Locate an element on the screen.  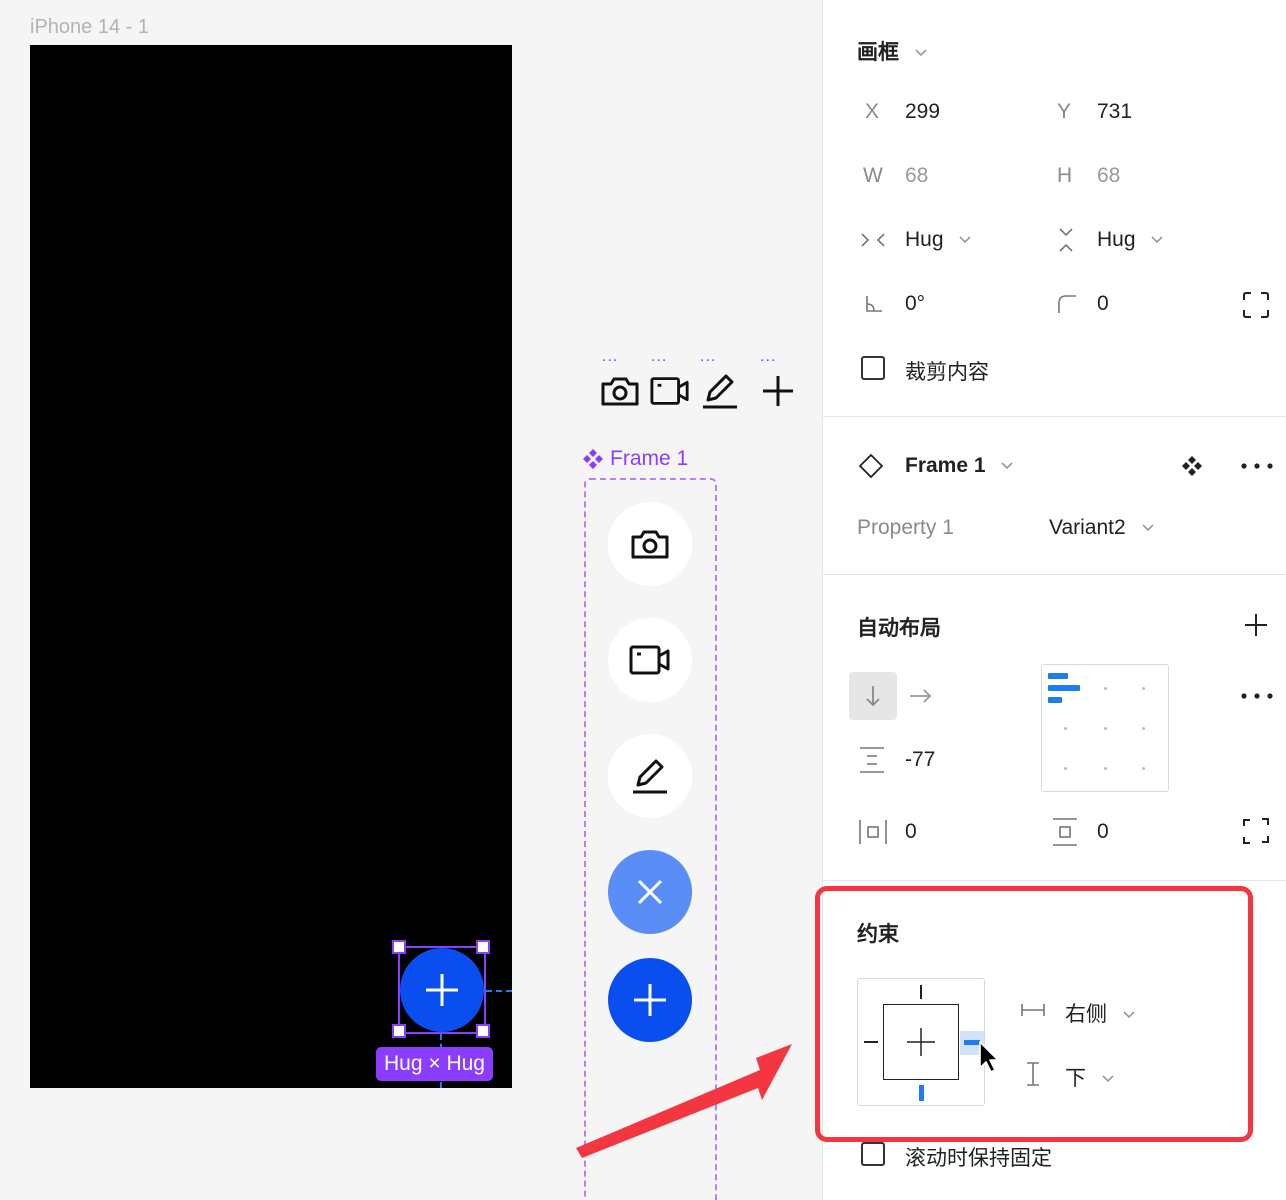
independent-padding-icon is located at coordinates (1256, 831).